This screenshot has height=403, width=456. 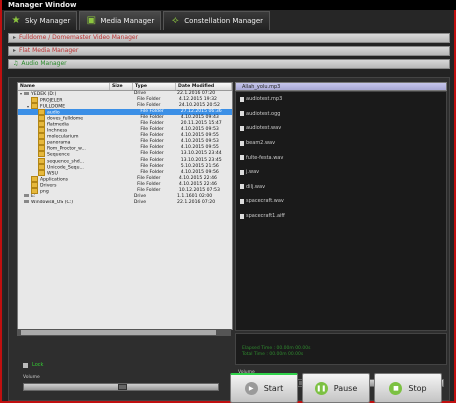 What do you see at coordinates (16, 20) in the screenshot?
I see `star-icon: ★` at bounding box center [16, 20].